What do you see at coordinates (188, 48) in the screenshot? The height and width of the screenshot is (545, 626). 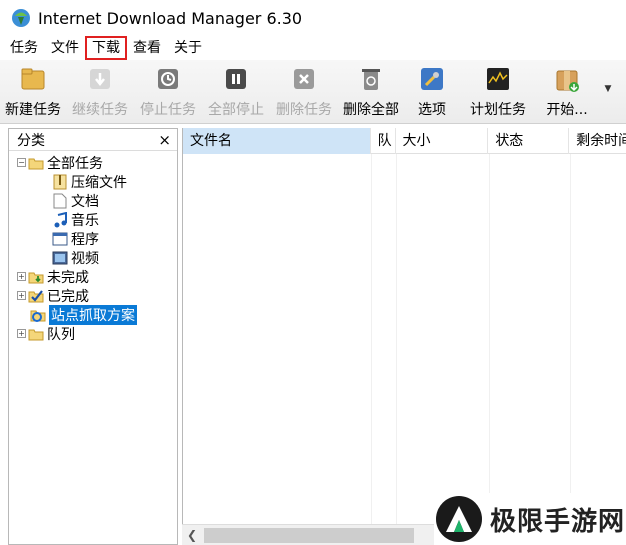 I see `menu-about: 关于` at bounding box center [188, 48].